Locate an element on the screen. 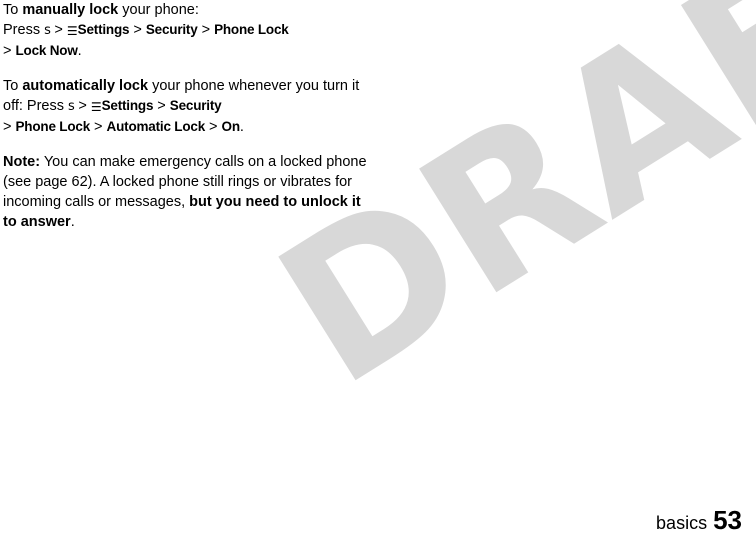 The height and width of the screenshot is (546, 756). p1-sep4: > is located at coordinates (9, 51).